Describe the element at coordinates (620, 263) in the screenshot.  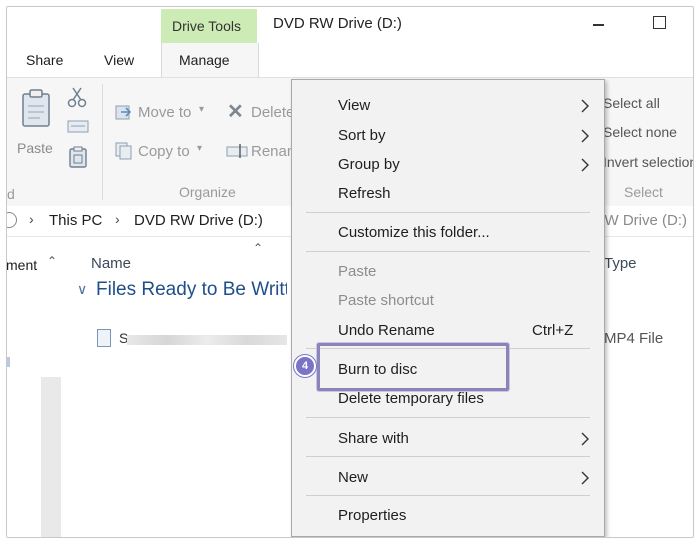
I see `type-column-header: Type` at that location.